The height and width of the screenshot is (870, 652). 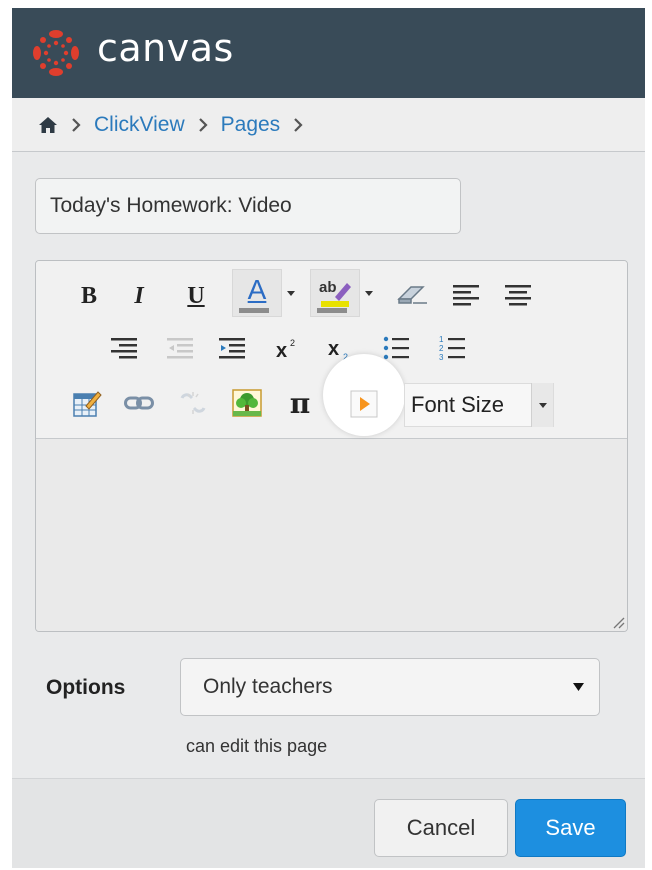 What do you see at coordinates (457, 404) in the screenshot?
I see `font-size-label: Font Size` at bounding box center [457, 404].